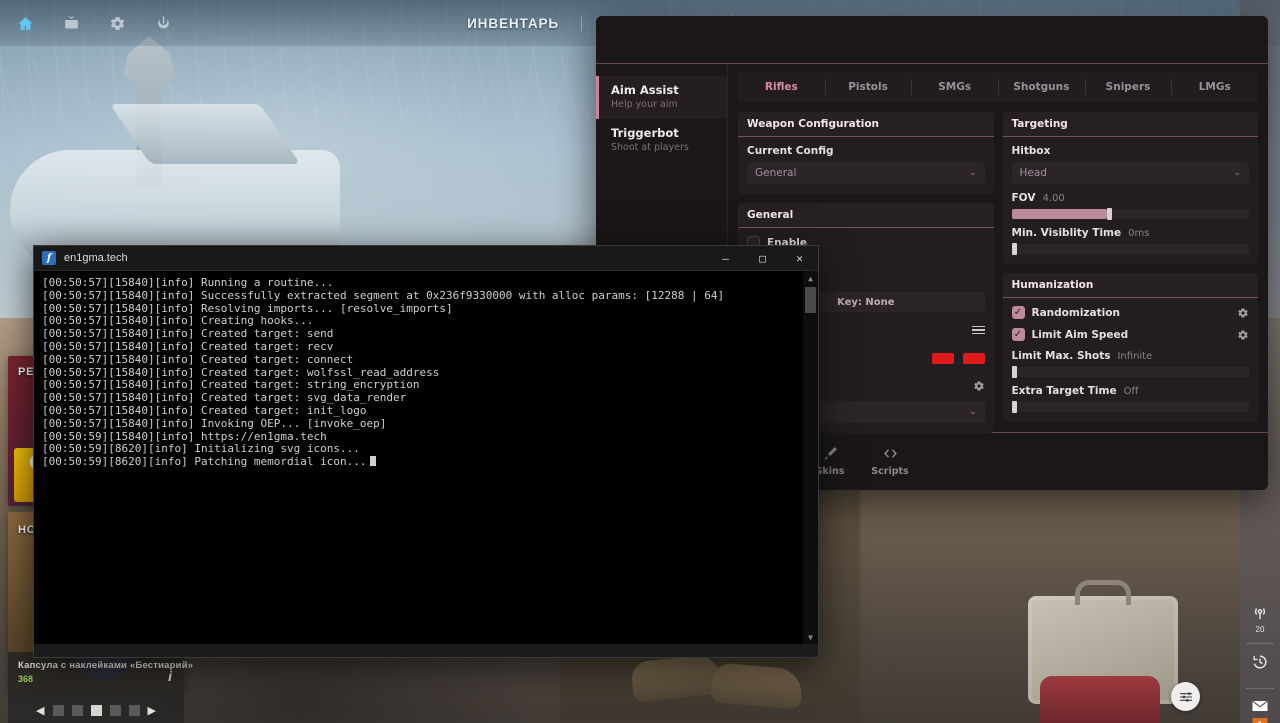 This screenshot has height=723, width=1280. Describe the element at coordinates (799, 258) in the screenshot. I see `close-button: ✕` at that location.